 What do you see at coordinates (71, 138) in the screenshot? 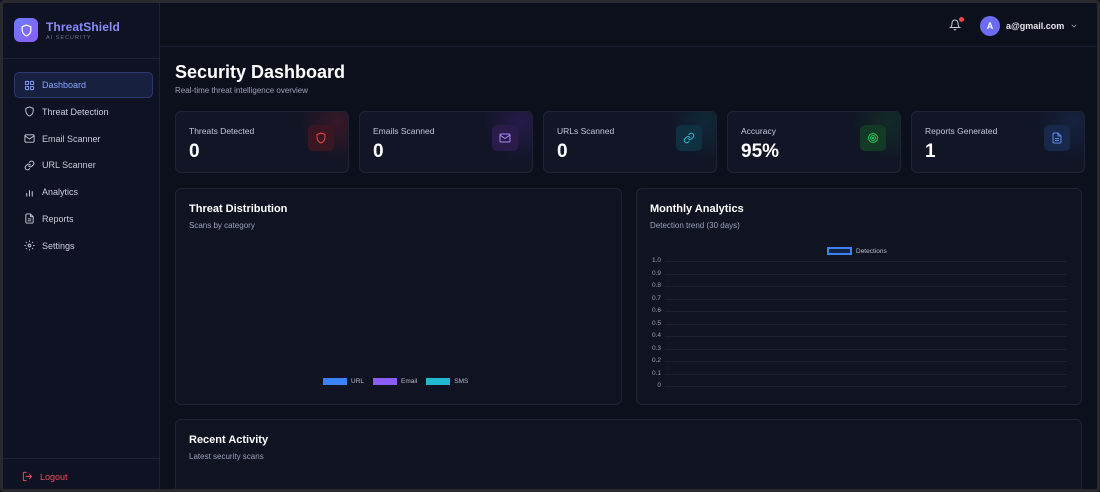
I see `sidebar-item-label: Email Scanner` at bounding box center [71, 138].